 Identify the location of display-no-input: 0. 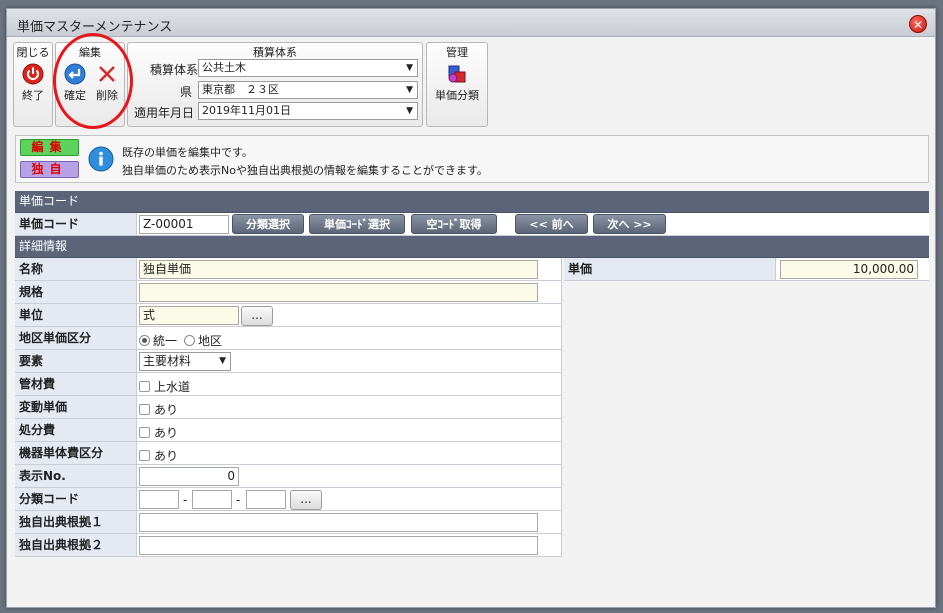
(189, 476).